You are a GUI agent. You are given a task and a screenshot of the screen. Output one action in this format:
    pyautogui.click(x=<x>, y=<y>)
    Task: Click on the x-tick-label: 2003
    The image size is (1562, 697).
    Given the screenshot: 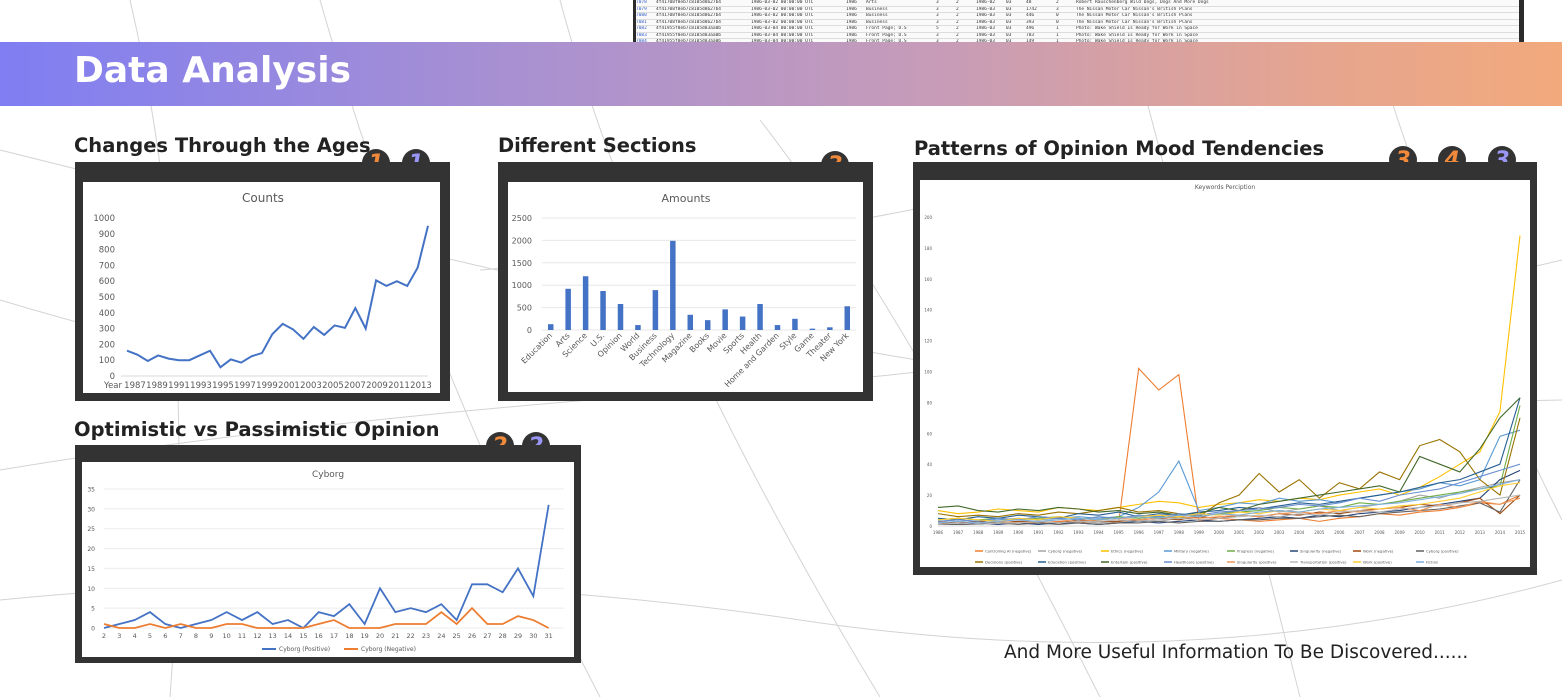 What is the action you would take?
    pyautogui.click(x=1279, y=532)
    